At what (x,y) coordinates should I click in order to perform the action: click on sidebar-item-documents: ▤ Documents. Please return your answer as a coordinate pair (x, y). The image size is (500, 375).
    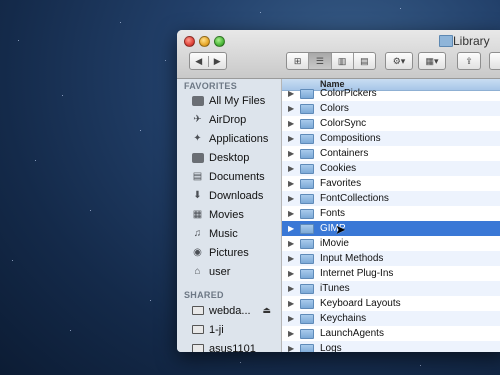
    Looking at the image, I should click on (228, 176).